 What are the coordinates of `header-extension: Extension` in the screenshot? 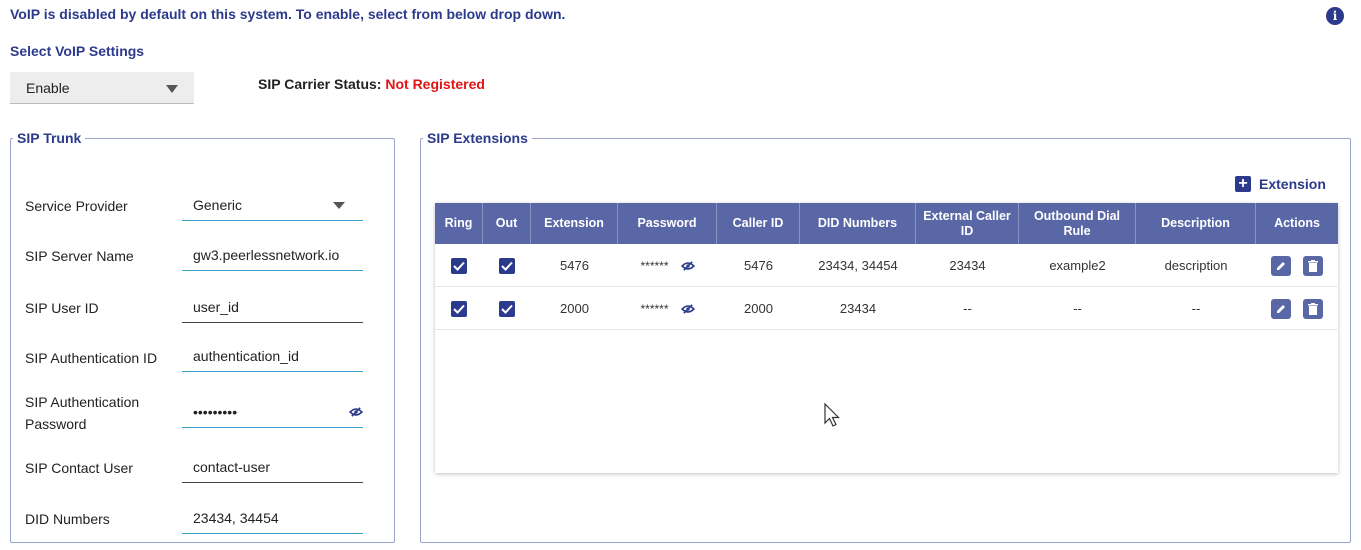 It's located at (574, 223).